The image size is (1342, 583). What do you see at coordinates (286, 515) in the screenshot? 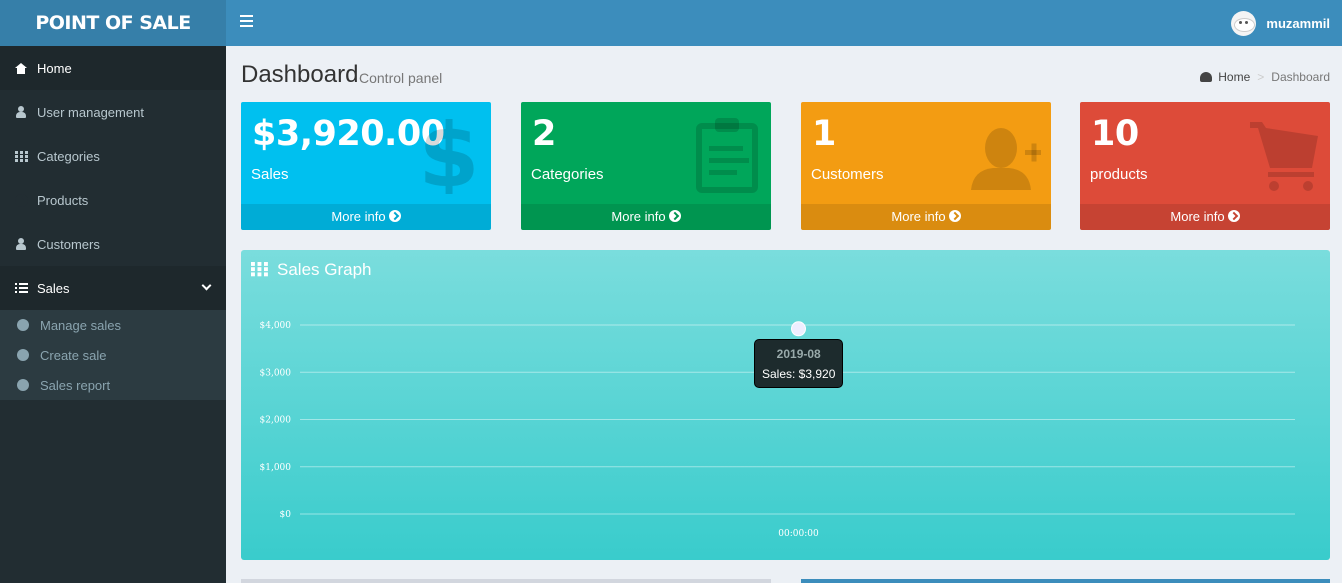
I see `y-tick-label: $0` at bounding box center [286, 515].